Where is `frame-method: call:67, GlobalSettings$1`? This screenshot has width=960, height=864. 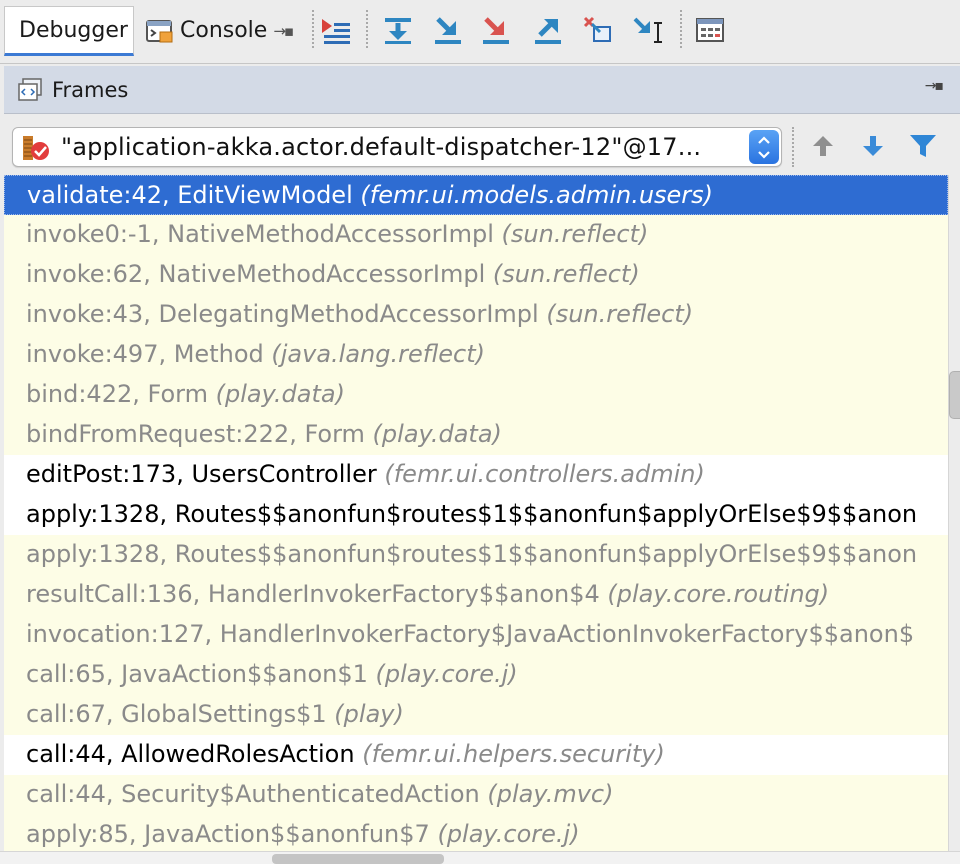 frame-method: call:67, GlobalSettings$1 is located at coordinates (176, 714).